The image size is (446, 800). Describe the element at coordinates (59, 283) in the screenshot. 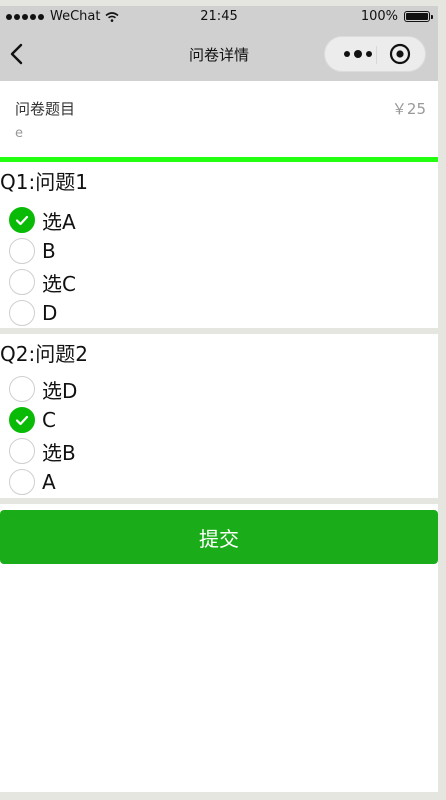

I see `option-label: 选C` at that location.